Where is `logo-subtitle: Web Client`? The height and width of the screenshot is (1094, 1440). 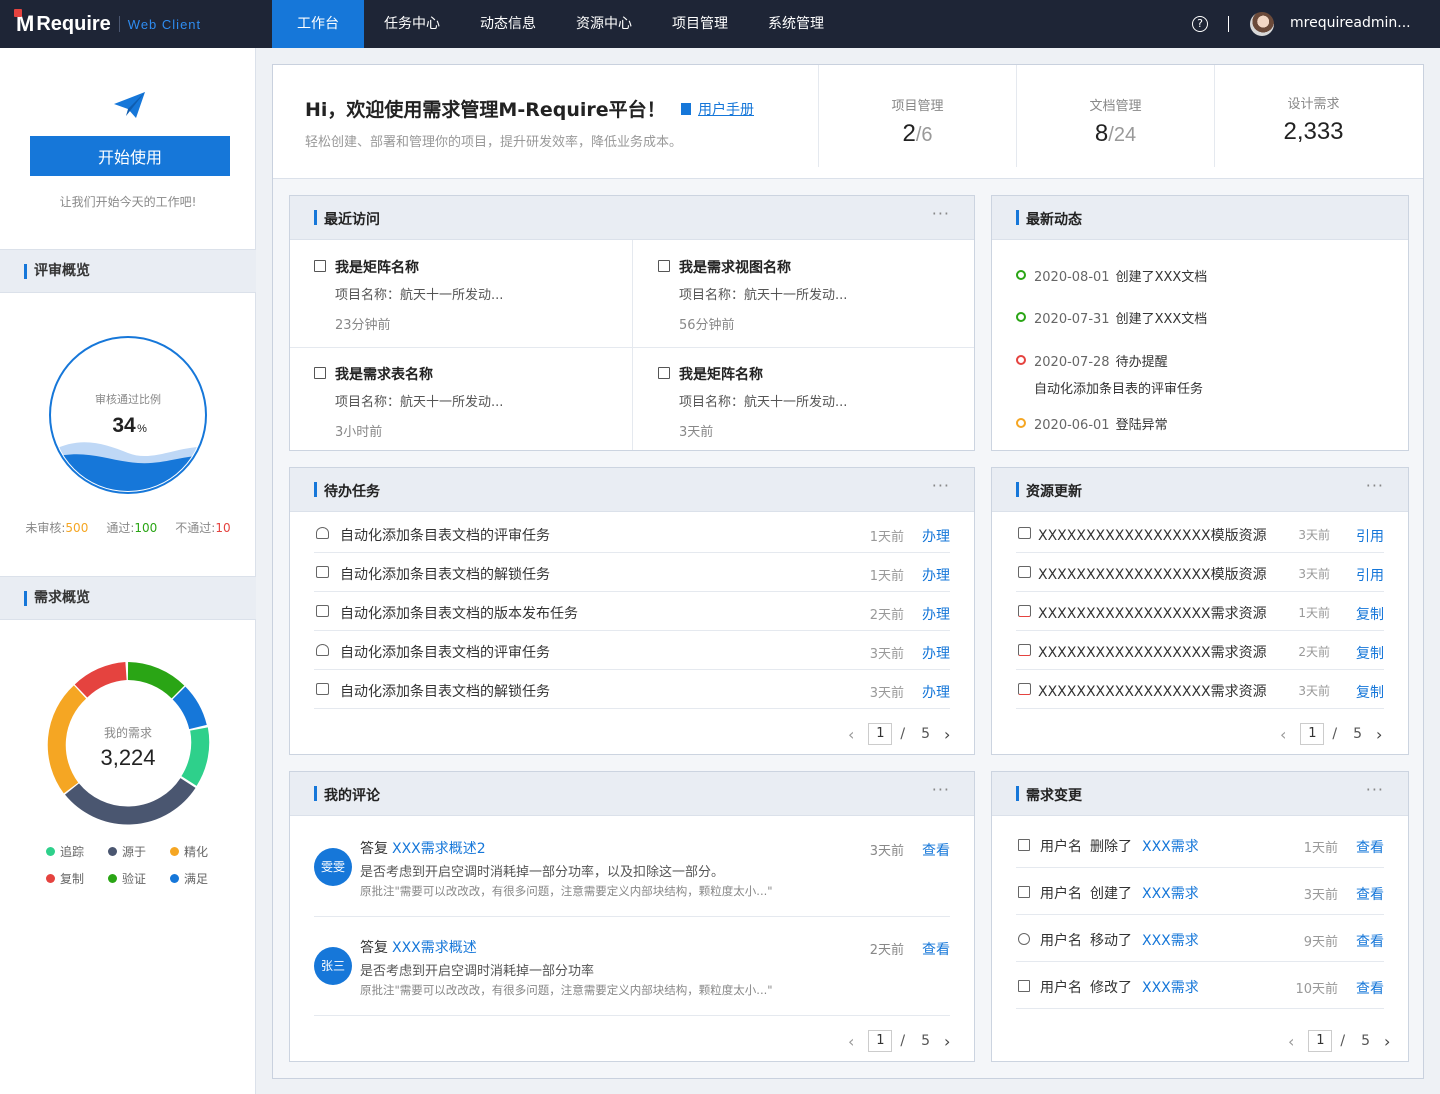
logo-subtitle: Web Client is located at coordinates (164, 24).